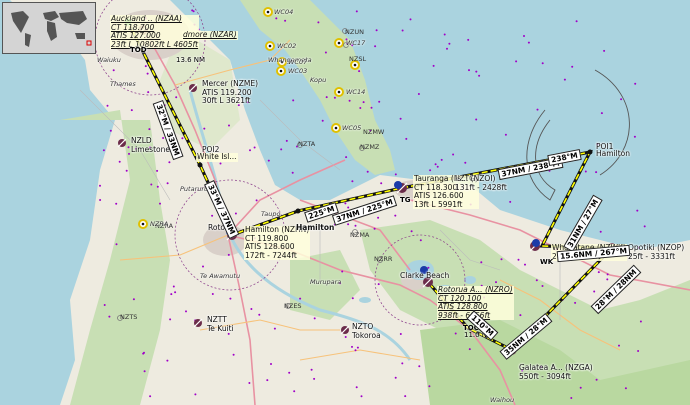  I want to click on airport-name: dmore (NZAR), so click(210, 34).